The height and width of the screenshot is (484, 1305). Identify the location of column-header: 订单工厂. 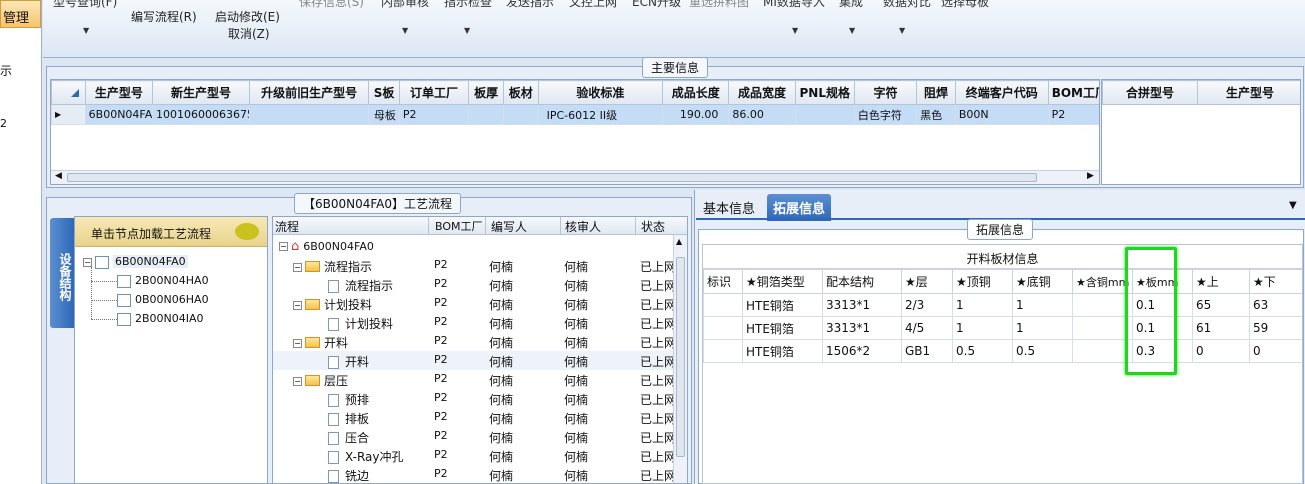
(434, 92).